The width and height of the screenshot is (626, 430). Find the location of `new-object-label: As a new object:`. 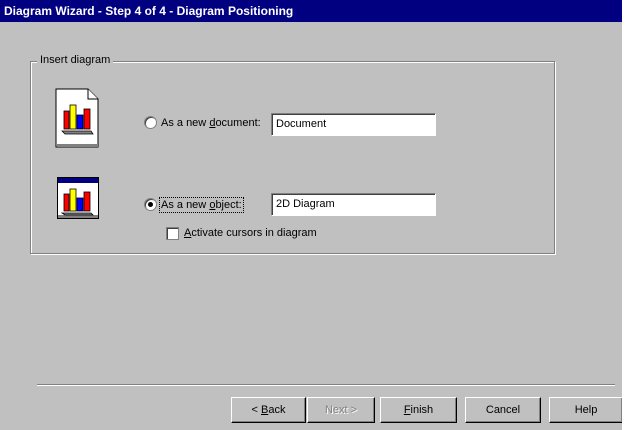

new-object-label: As a new object: is located at coordinates (201, 205).